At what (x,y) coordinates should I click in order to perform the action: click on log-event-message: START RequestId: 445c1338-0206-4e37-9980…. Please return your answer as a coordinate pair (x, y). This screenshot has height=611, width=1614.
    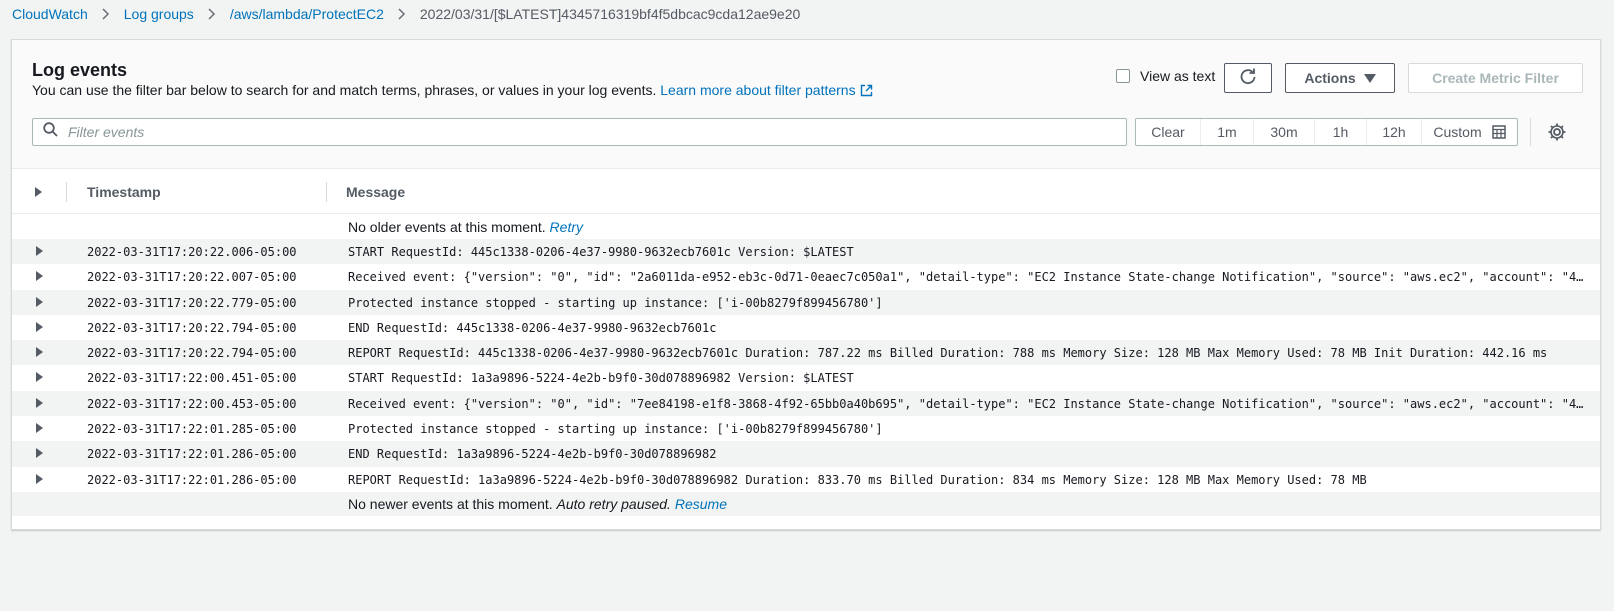
    Looking at the image, I should click on (601, 252).